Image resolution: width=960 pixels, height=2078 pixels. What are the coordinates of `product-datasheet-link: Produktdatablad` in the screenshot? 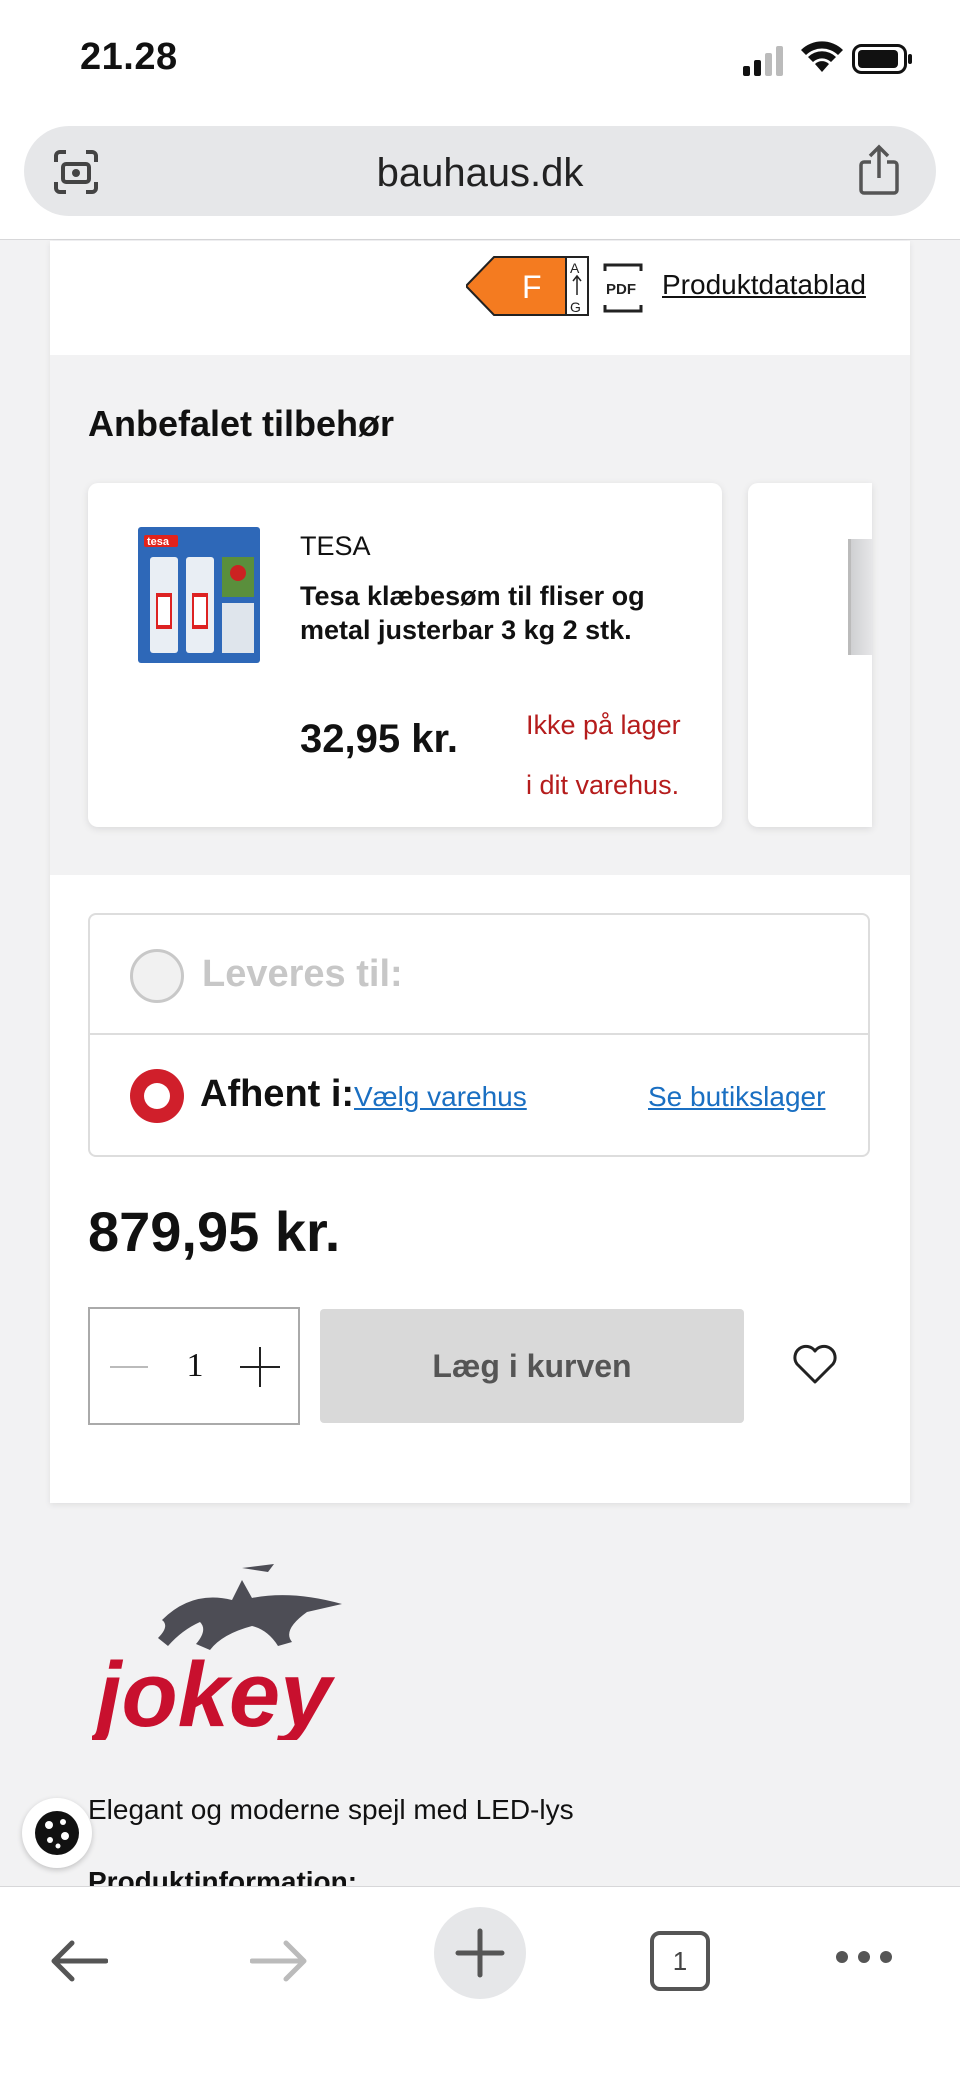 It's located at (764, 285).